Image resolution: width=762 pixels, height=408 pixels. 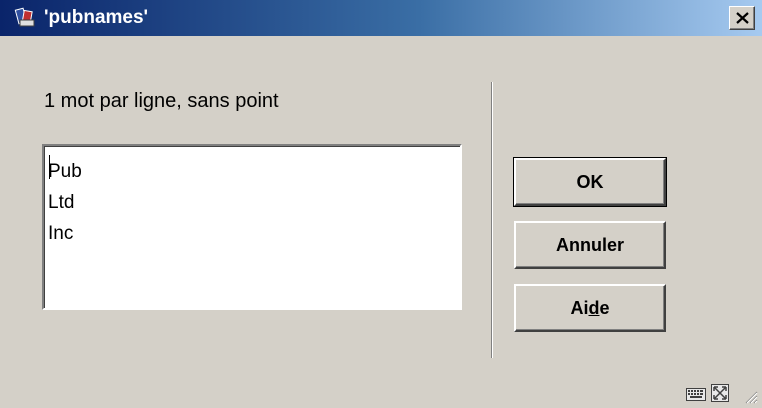 What do you see at coordinates (751, 397) in the screenshot?
I see `resize-grip-icon` at bounding box center [751, 397].